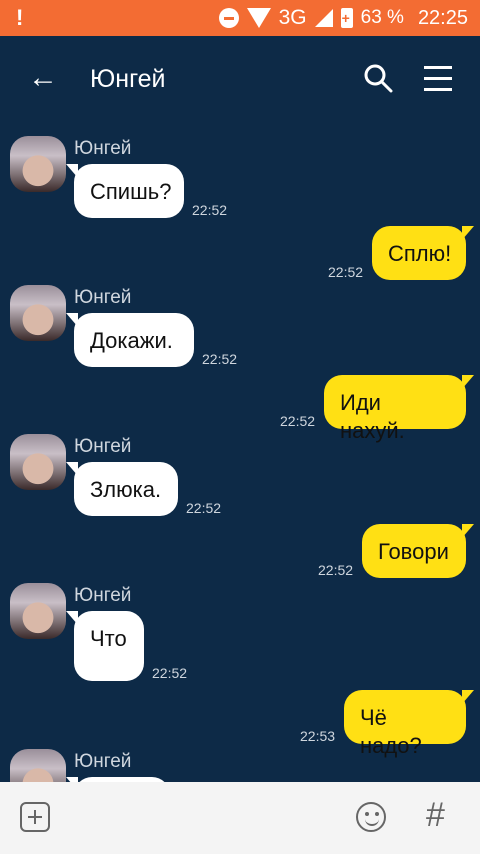  Describe the element at coordinates (382, 17) in the screenshot. I see `battery-percent: 63 %` at that location.